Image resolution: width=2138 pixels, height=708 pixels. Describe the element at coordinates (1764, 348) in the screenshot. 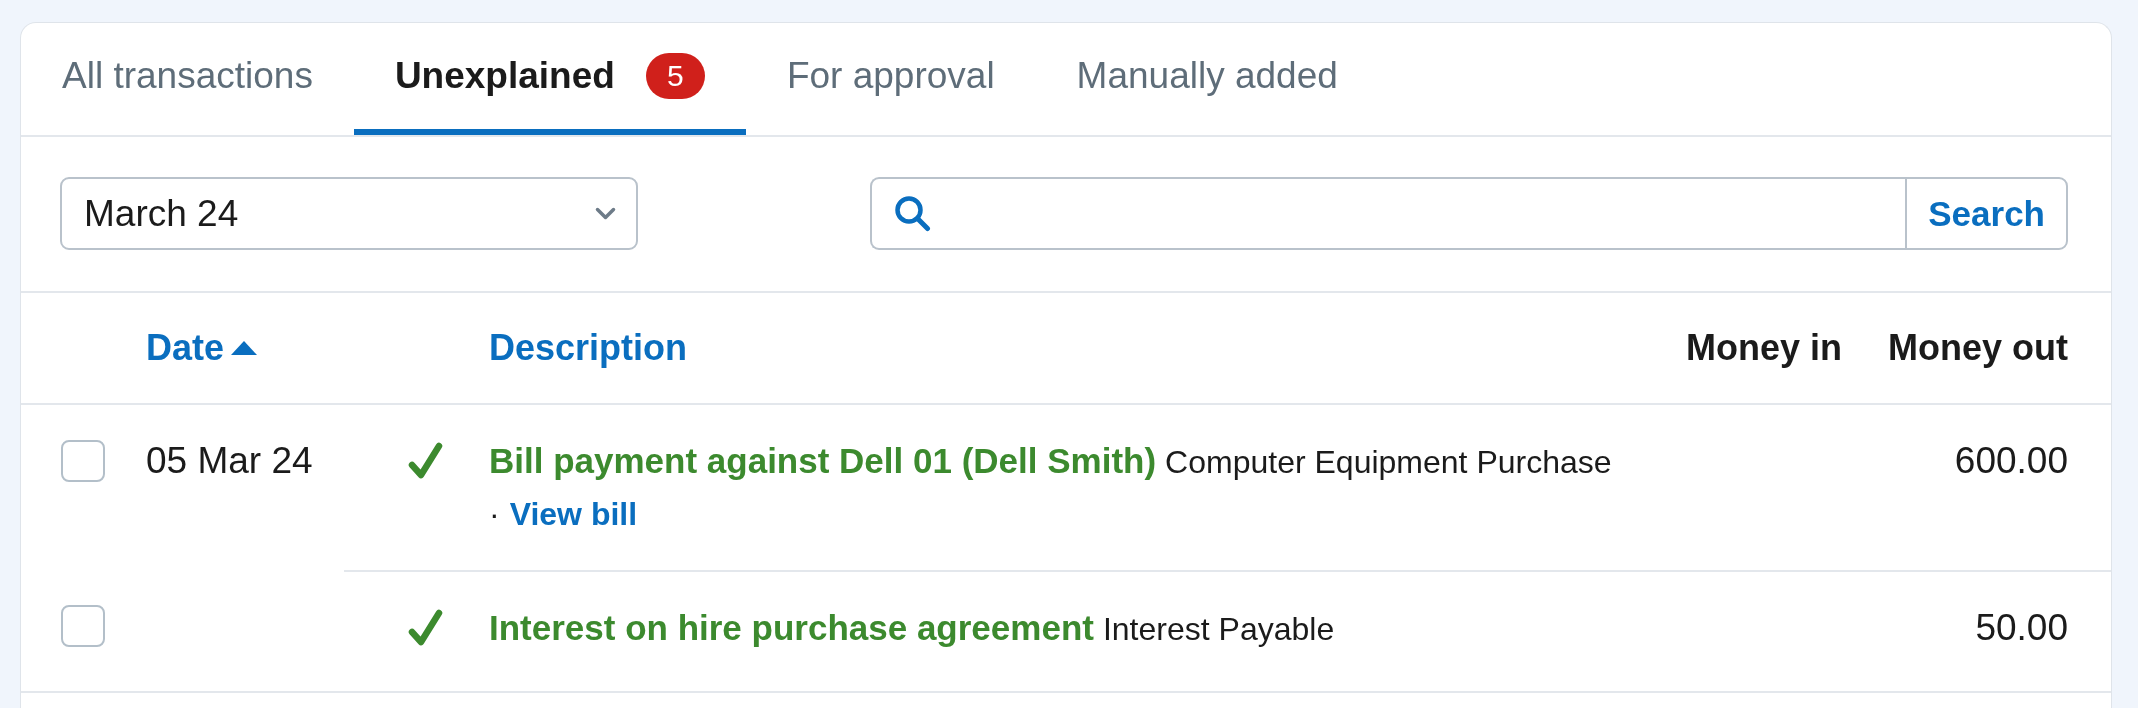

I see `column-header: Money in` at that location.